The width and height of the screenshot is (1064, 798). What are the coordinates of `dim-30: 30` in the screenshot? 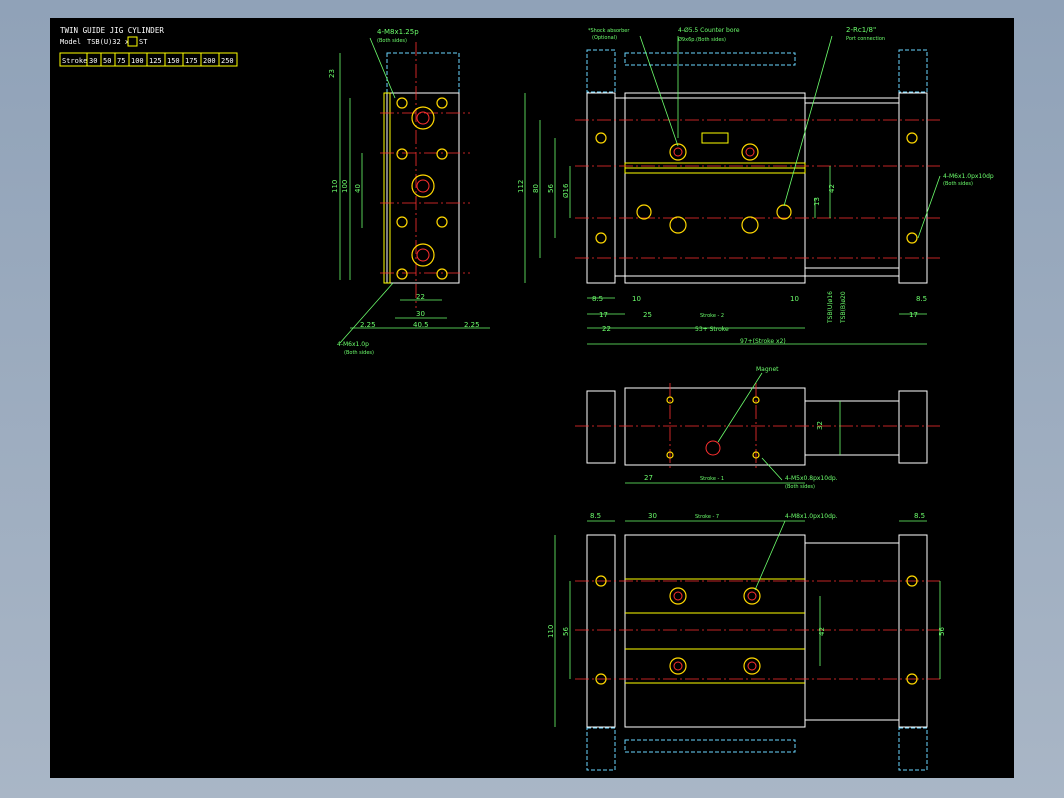 It's located at (420, 314).